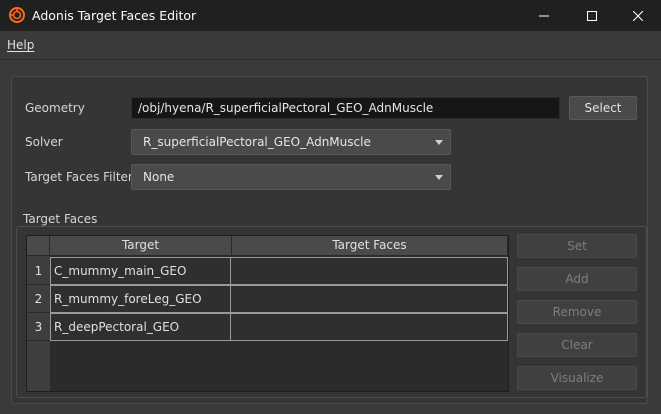 The width and height of the screenshot is (661, 414). Describe the element at coordinates (44, 142) in the screenshot. I see `solver-label: Solver` at that location.